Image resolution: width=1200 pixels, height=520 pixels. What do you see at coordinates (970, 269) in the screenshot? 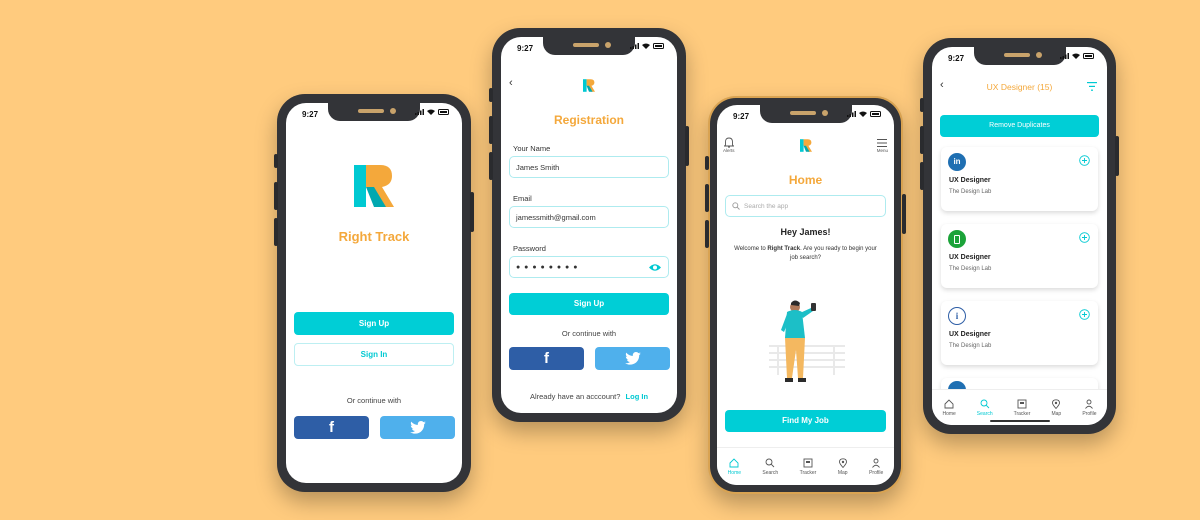
I see `job-company: The Design Lab` at bounding box center [970, 269].